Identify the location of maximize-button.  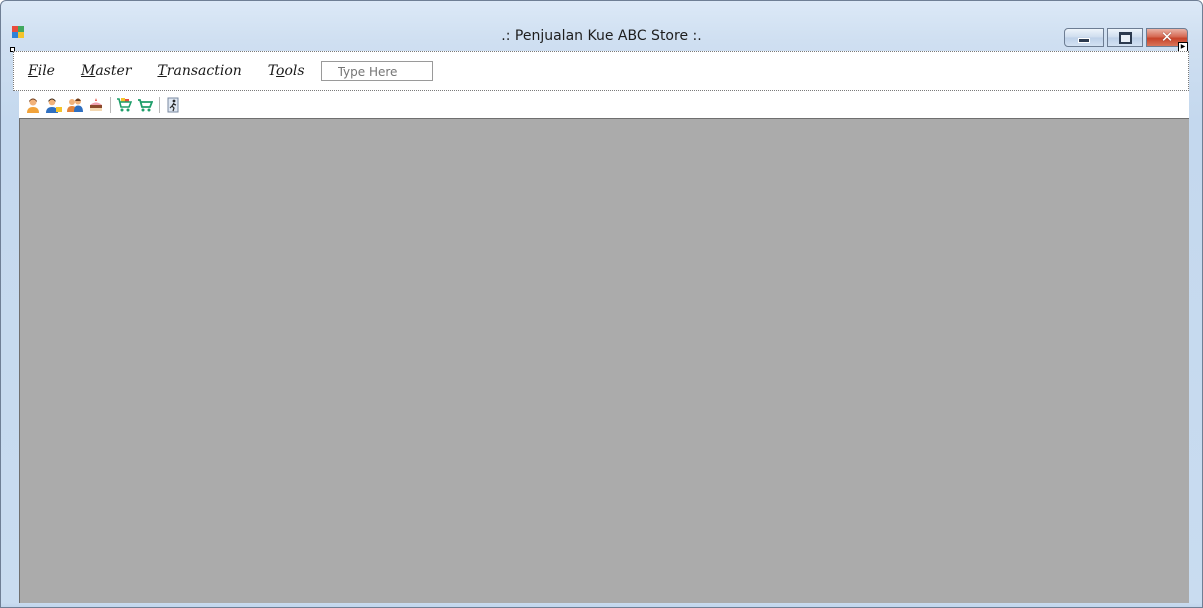
(1125, 37).